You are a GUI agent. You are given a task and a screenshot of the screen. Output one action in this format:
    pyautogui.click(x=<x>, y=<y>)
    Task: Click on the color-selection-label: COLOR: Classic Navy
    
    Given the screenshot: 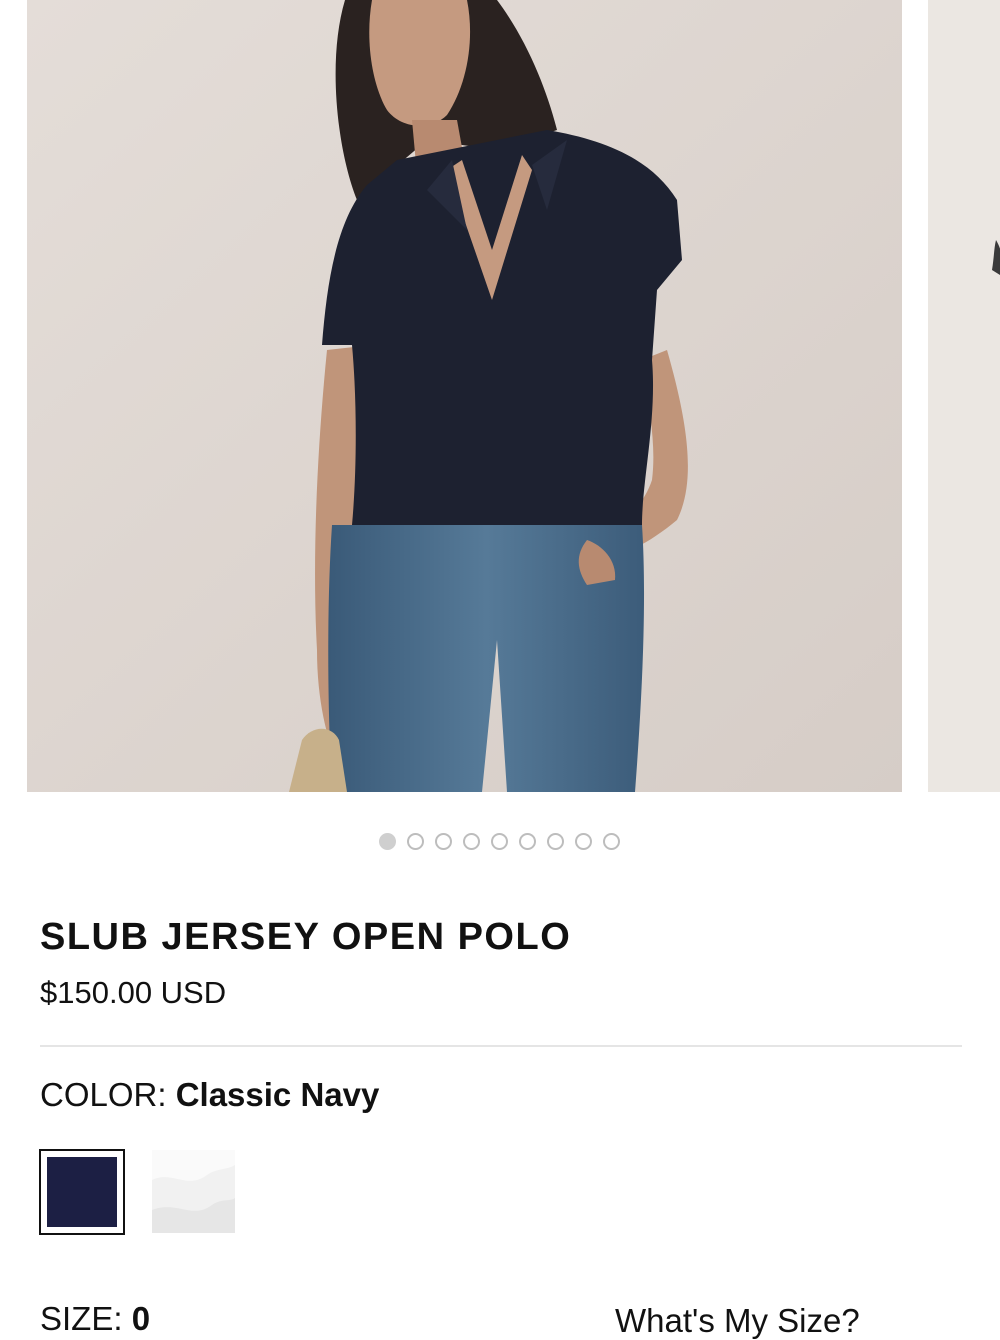 What is the action you would take?
    pyautogui.click(x=209, y=1095)
    